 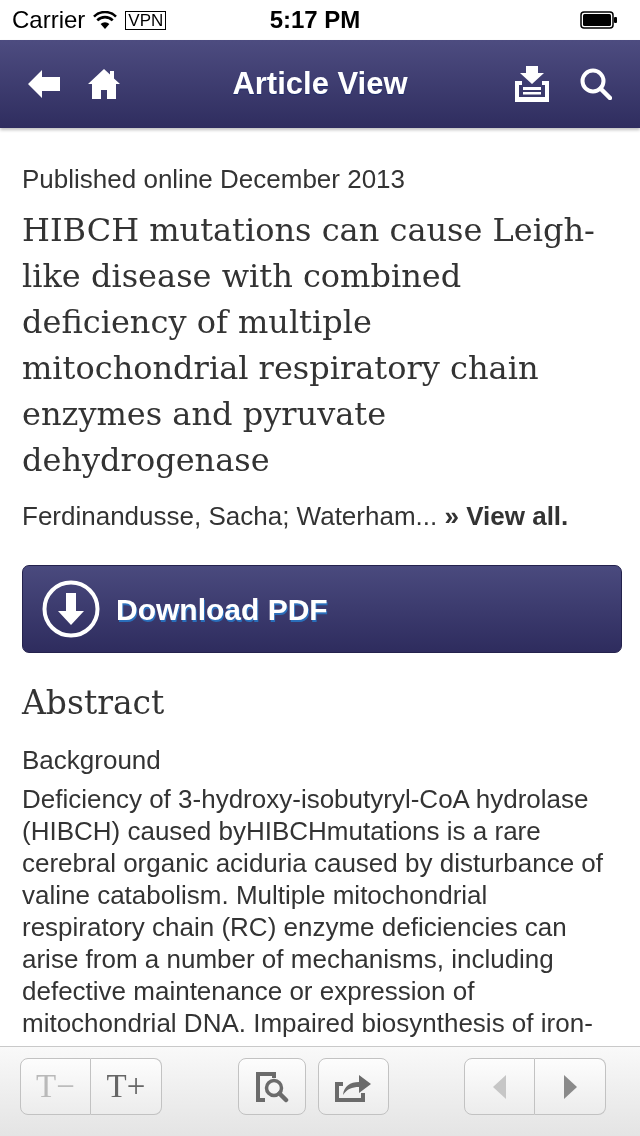 I want to click on back-button, so click(x=44, y=84).